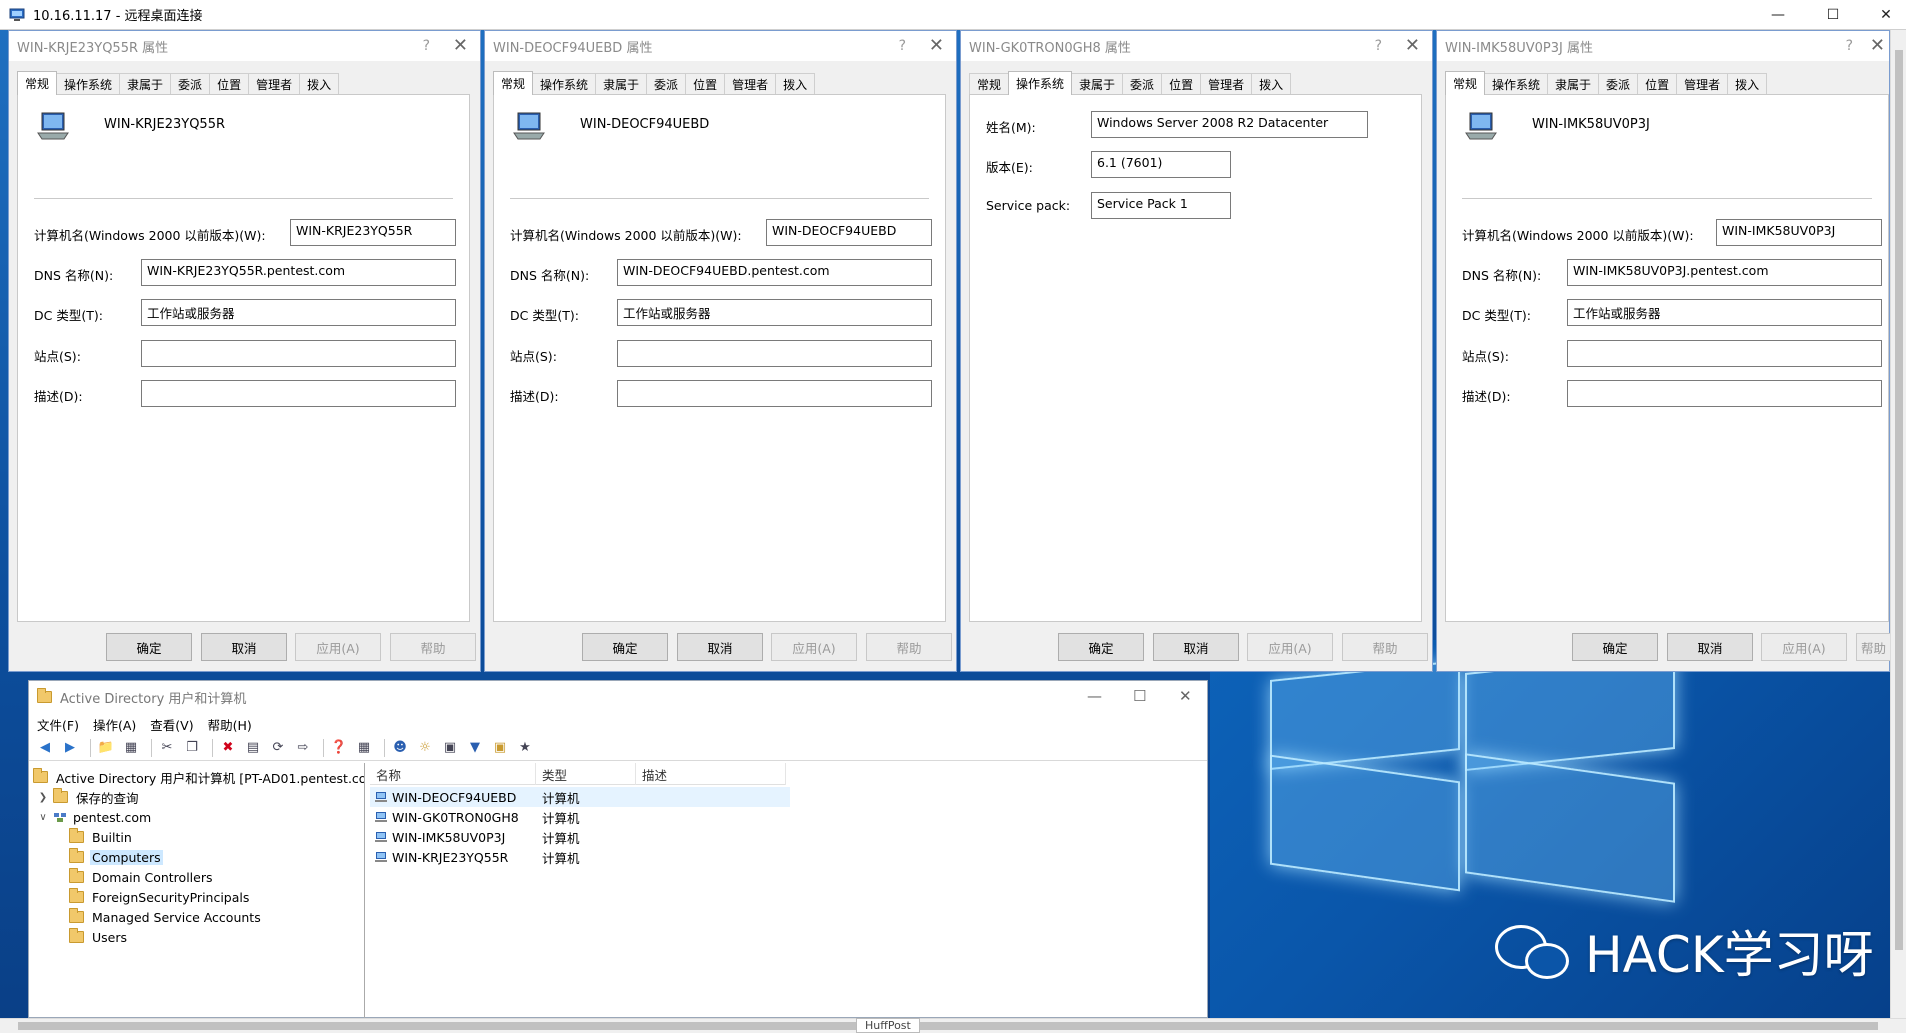 The width and height of the screenshot is (1906, 1033). What do you see at coordinates (1161, 205) in the screenshot?
I see `service-pack-field: Service Pack 1` at bounding box center [1161, 205].